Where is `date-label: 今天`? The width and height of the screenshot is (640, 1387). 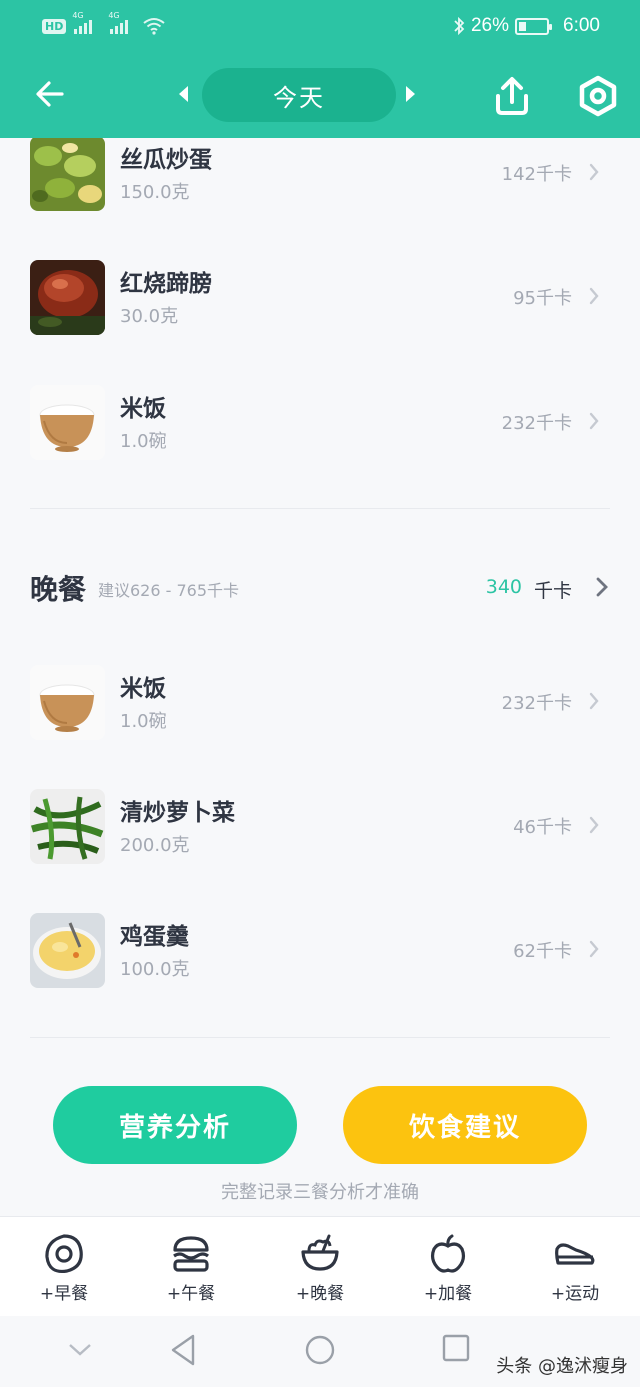 date-label: 今天 is located at coordinates (299, 97).